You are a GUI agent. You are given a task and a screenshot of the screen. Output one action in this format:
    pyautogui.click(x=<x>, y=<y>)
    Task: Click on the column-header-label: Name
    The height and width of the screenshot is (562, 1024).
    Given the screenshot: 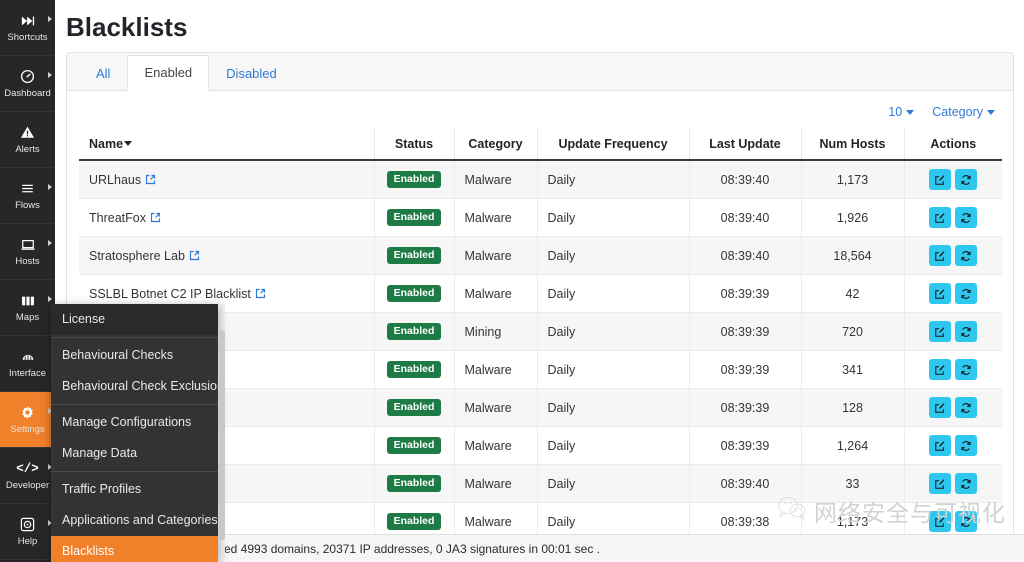 What is the action you would take?
    pyautogui.click(x=106, y=144)
    